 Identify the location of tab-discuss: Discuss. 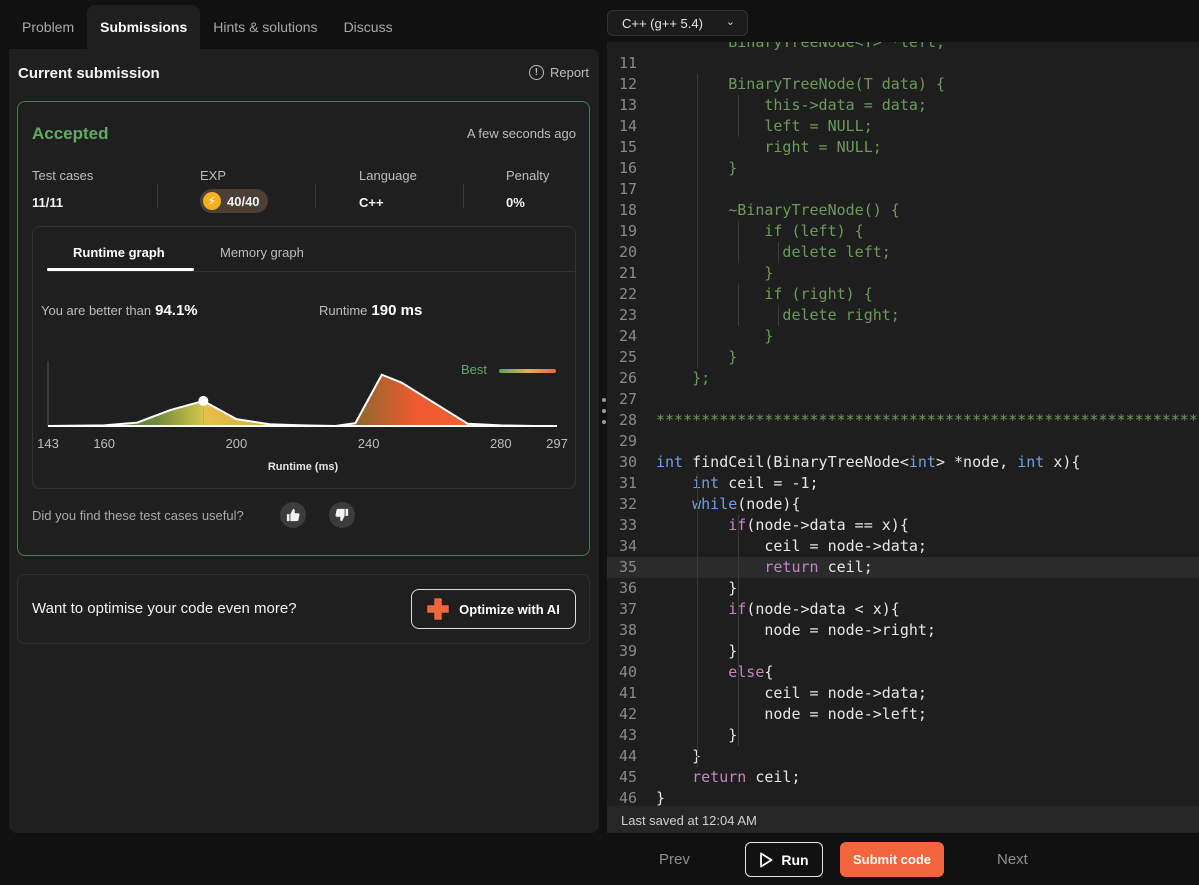
(368, 27).